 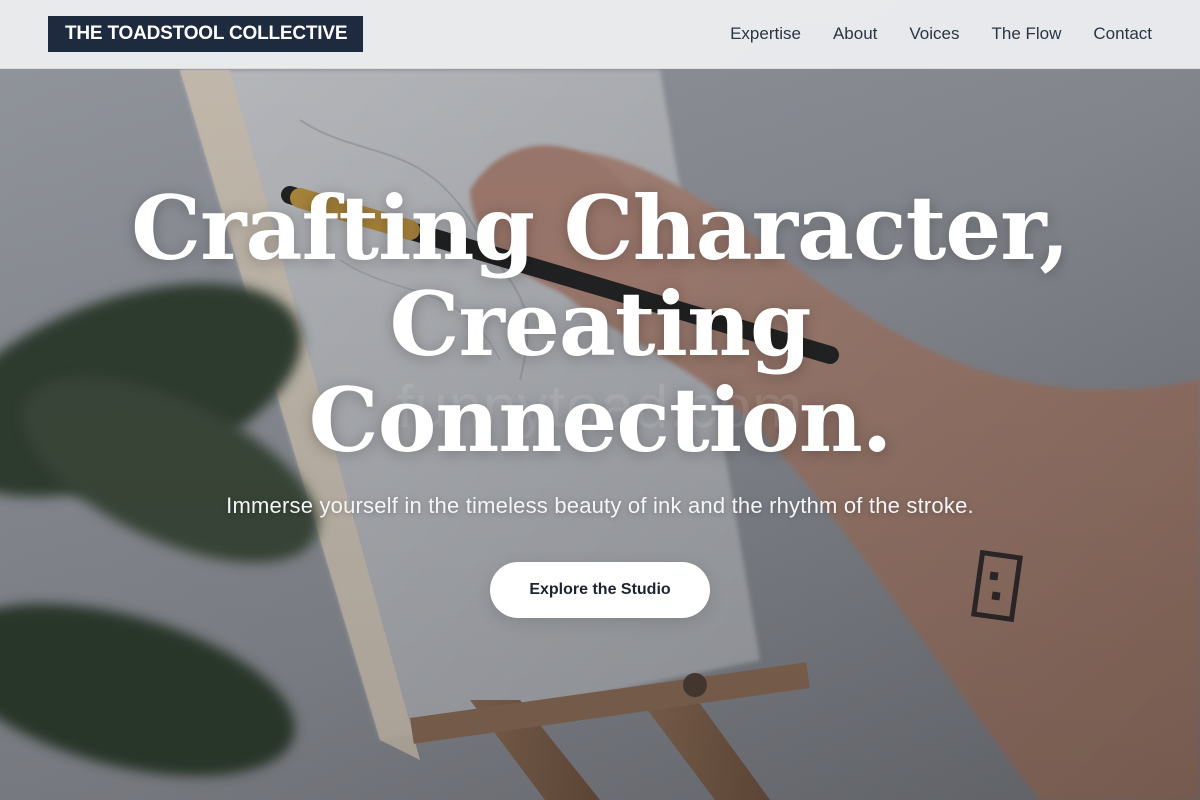 I want to click on hero-title-line-1: Crafting Character,, so click(x=600, y=228).